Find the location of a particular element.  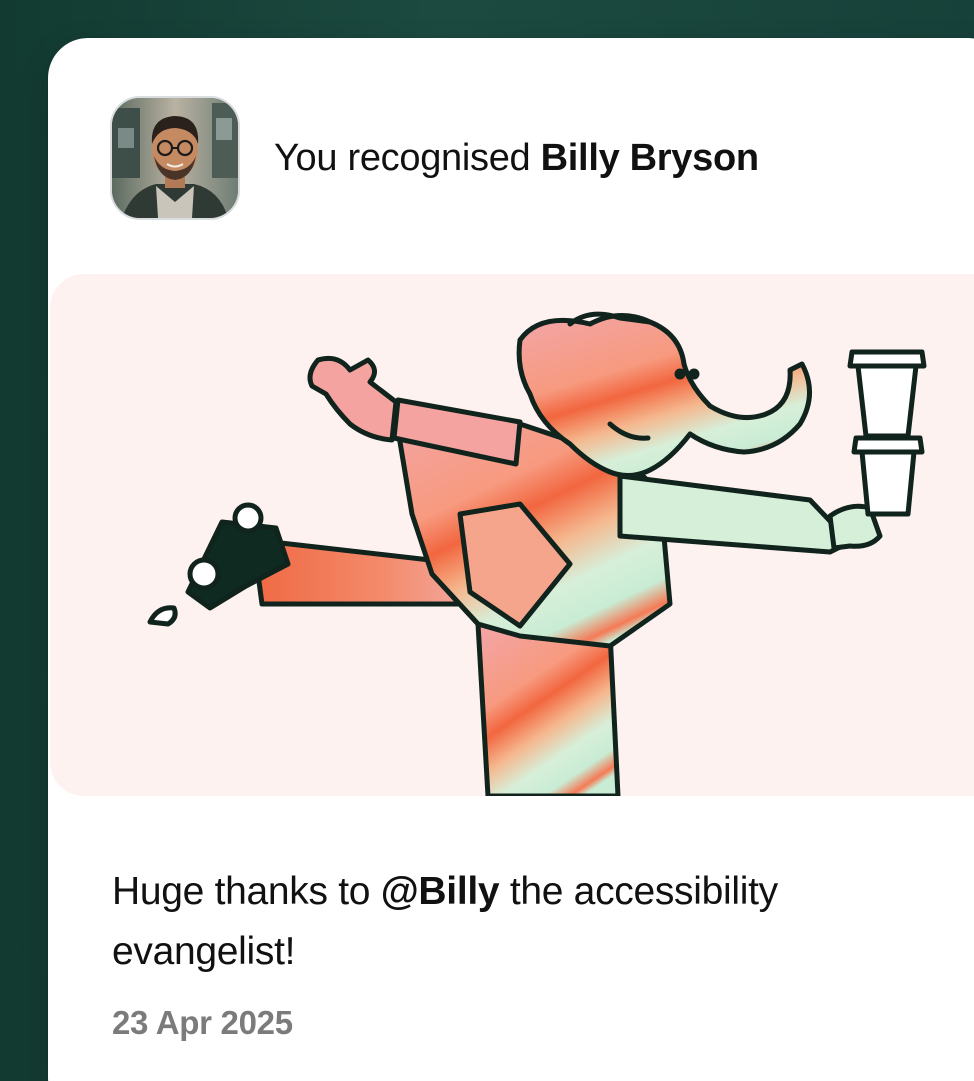

avatar is located at coordinates (175, 158).